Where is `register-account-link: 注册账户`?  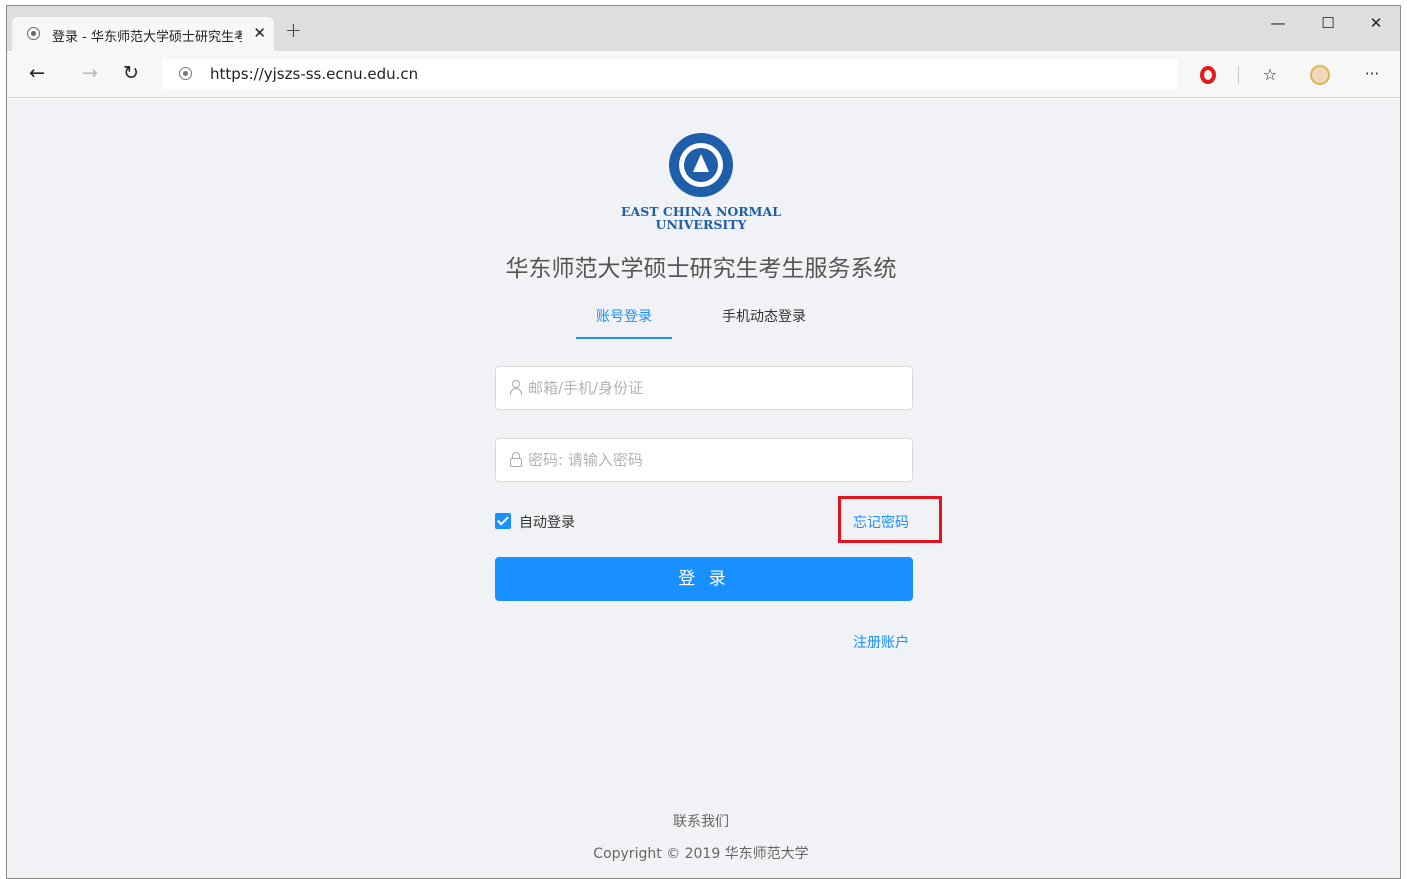 register-account-link: 注册账户 is located at coordinates (881, 642).